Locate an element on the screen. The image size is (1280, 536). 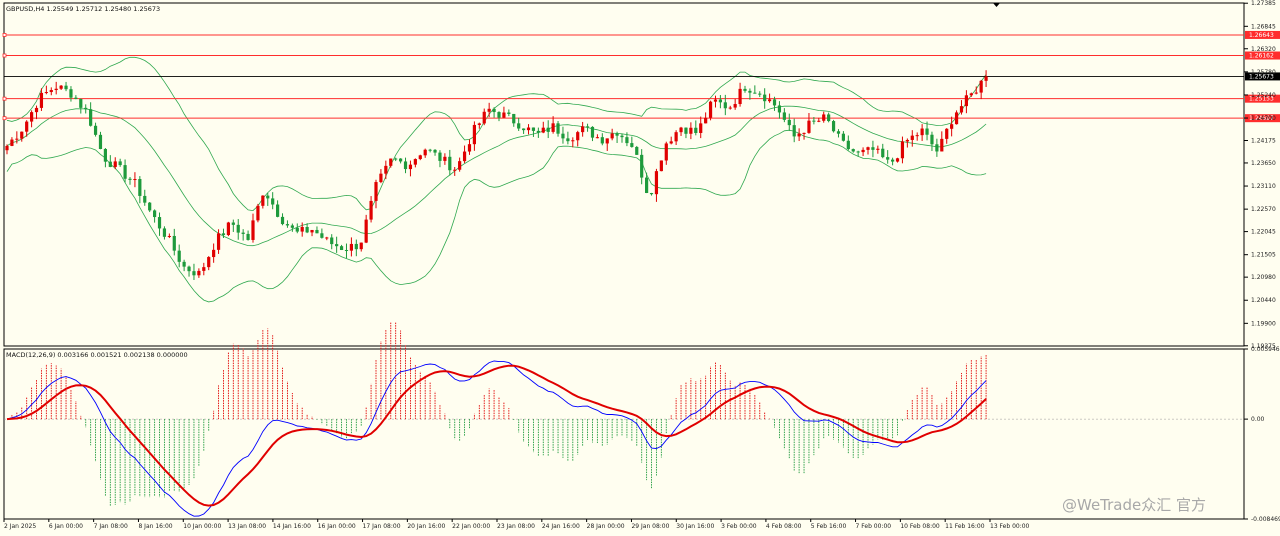
time-tick-label: 10 Jan 00:00 is located at coordinates (202, 526).